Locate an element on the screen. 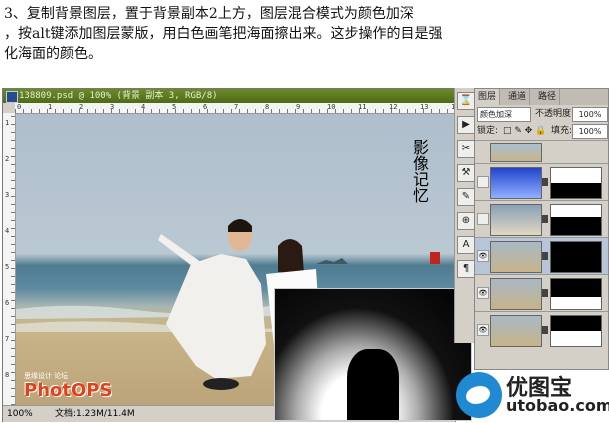 The height and width of the screenshot is (423, 609). opacity-label: 不透明度: is located at coordinates (555, 114).